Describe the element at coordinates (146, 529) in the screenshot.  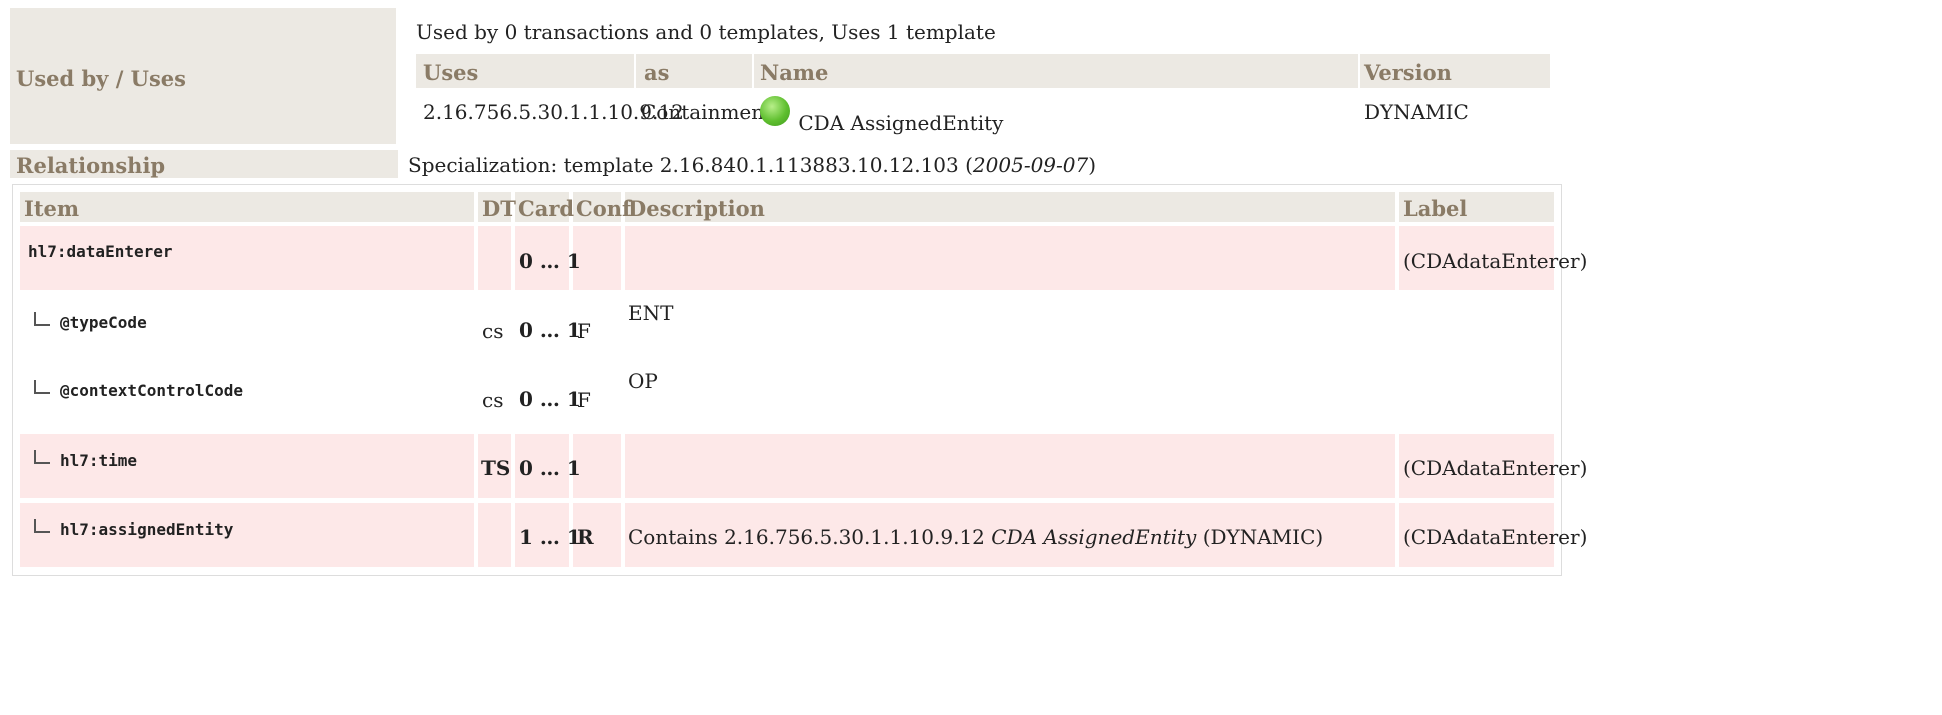
I see `item-name: hl7:assignedEntity` at that location.